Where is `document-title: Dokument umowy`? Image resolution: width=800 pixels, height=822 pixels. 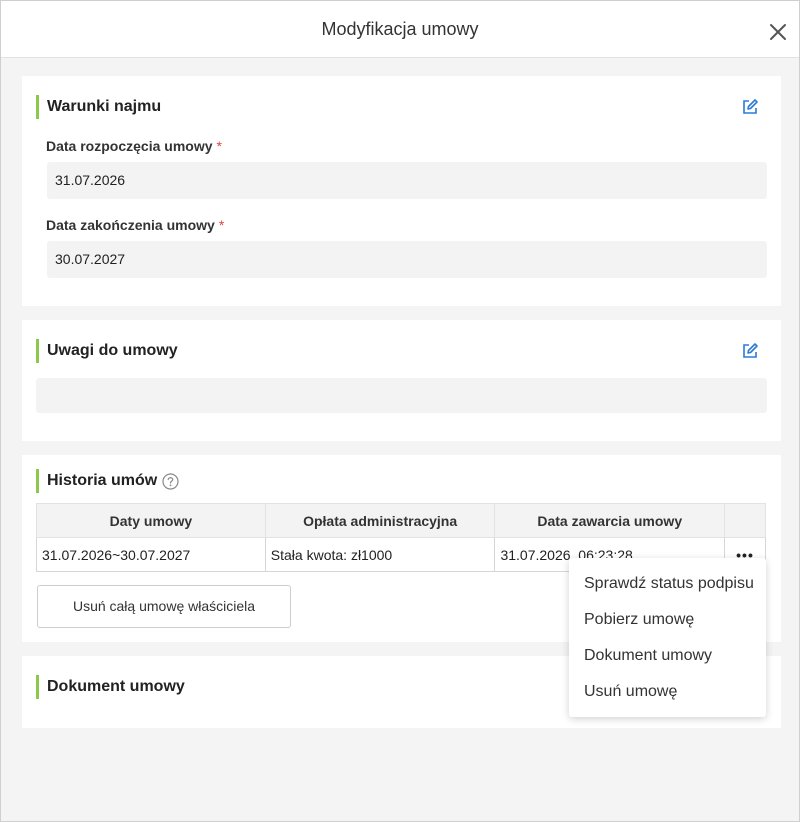 document-title: Dokument umowy is located at coordinates (116, 686).